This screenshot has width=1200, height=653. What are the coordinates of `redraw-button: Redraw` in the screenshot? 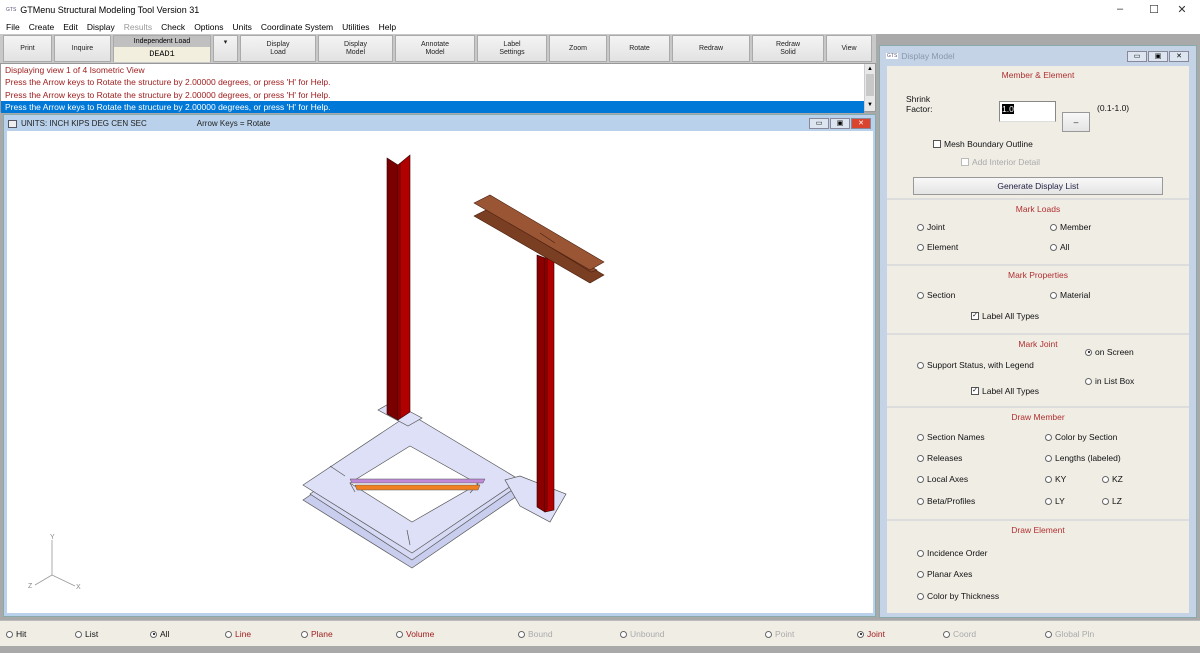 It's located at (711, 48).